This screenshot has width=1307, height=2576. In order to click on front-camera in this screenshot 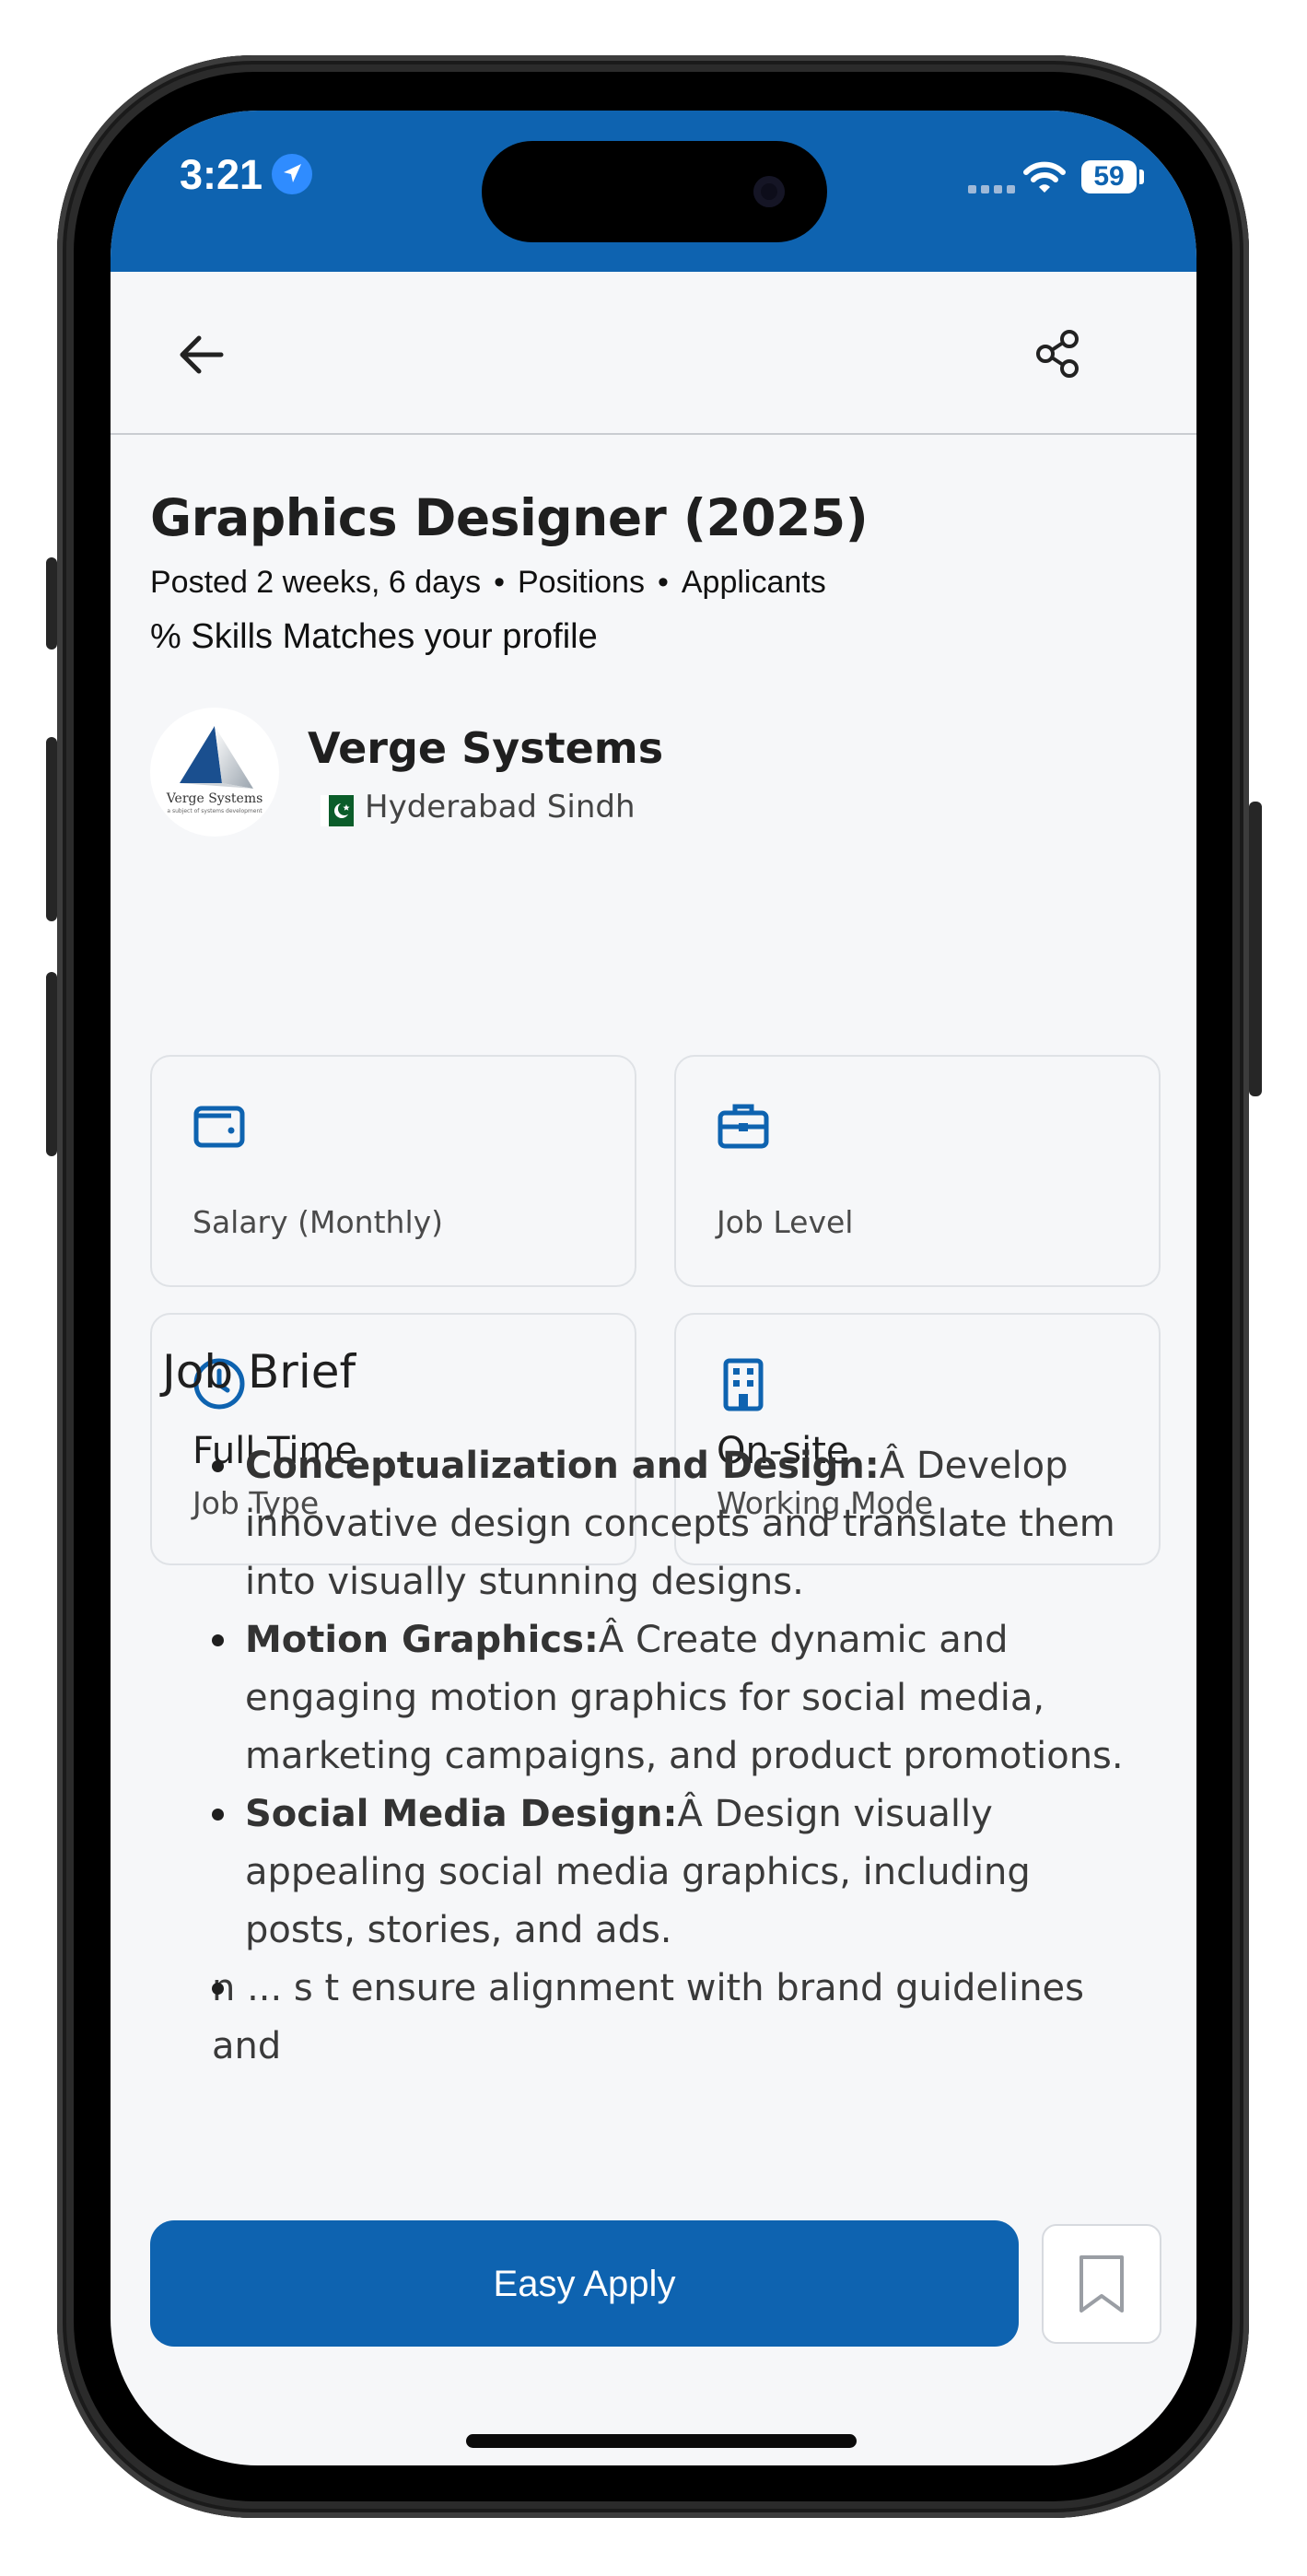, I will do `click(769, 191)`.